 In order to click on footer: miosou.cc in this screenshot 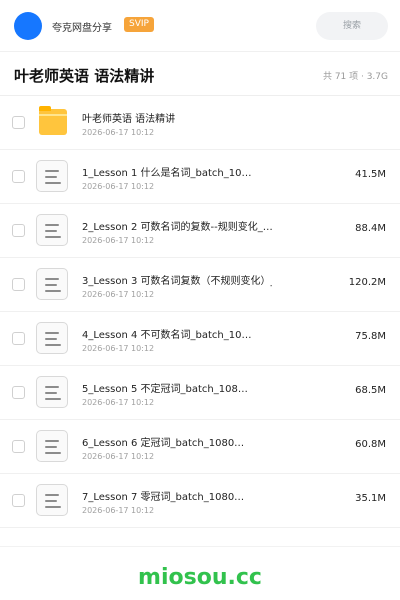, I will do `click(200, 573)`.